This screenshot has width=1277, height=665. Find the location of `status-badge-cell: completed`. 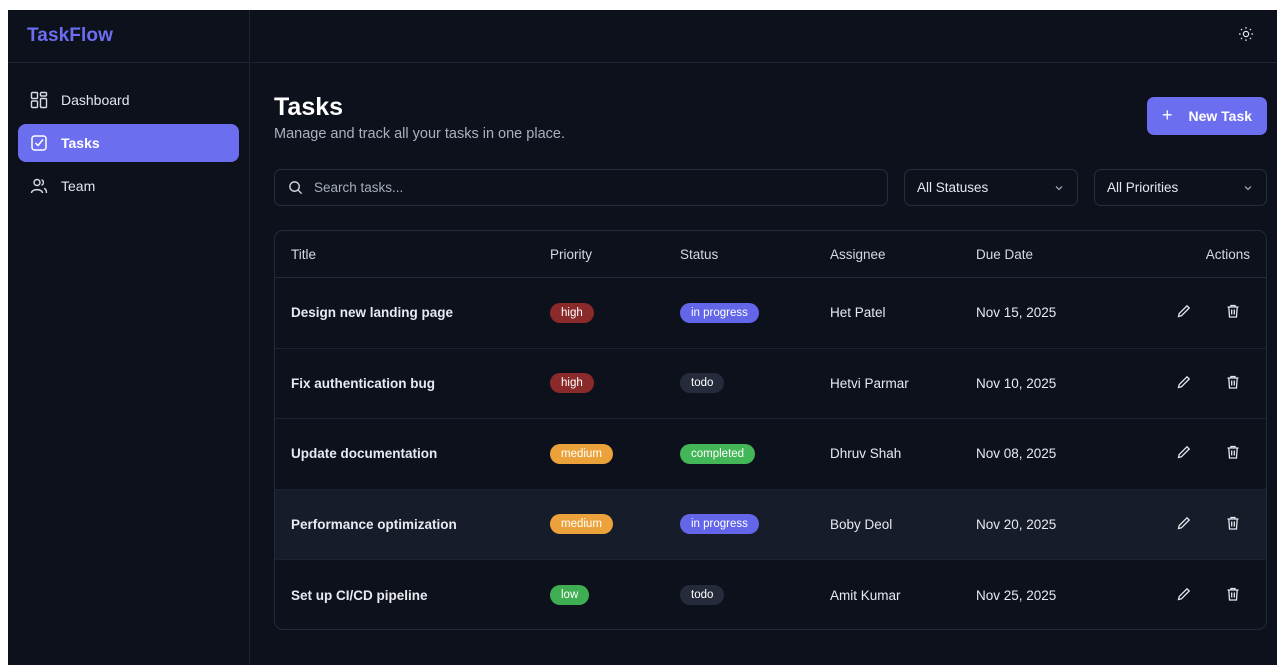

status-badge-cell: completed is located at coordinates (718, 453).